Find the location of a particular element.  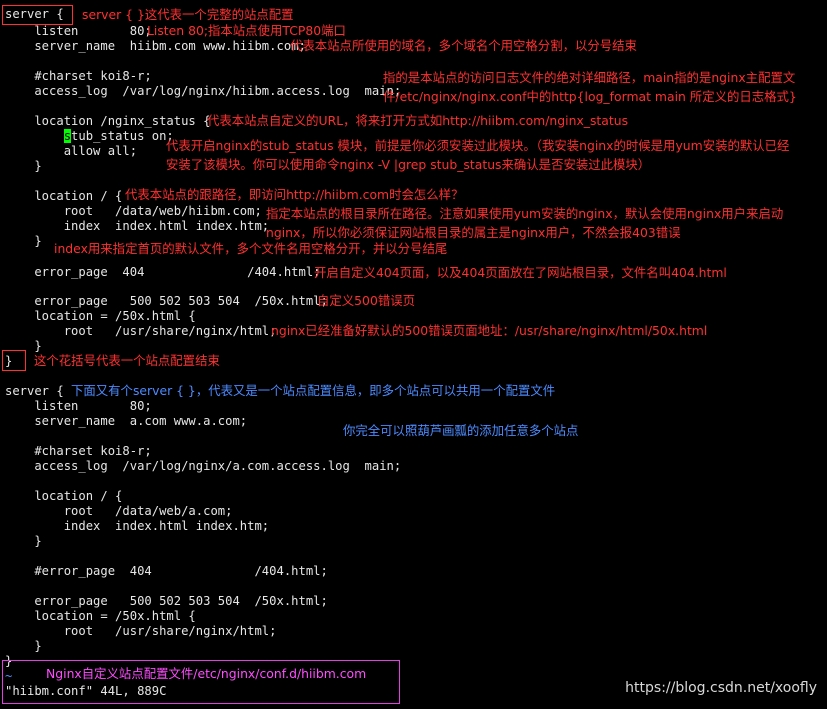

code-line: stub_status on; is located at coordinates (118, 136).